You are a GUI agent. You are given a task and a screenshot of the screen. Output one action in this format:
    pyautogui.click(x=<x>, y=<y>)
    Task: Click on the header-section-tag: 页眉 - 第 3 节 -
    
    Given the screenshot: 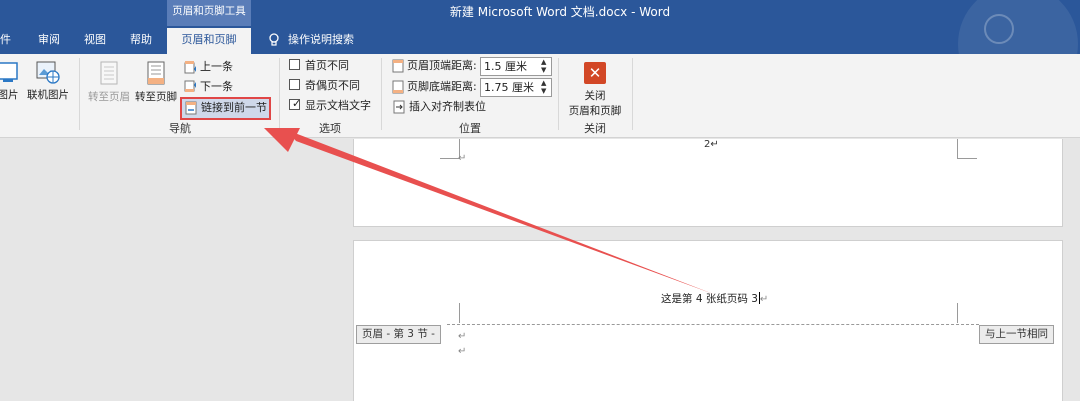 What is the action you would take?
    pyautogui.click(x=398, y=334)
    